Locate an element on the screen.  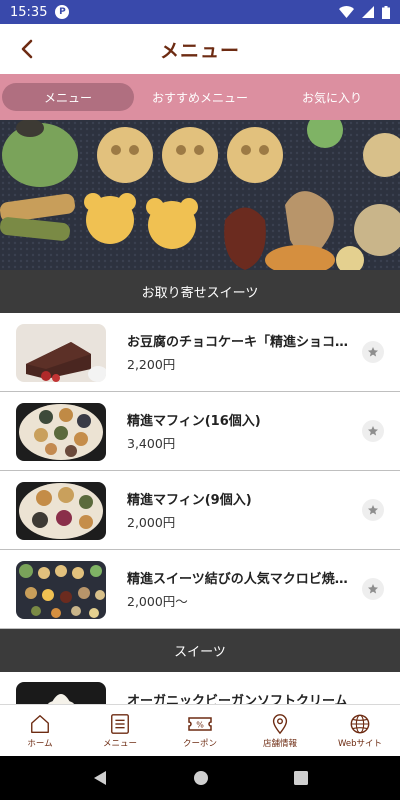
bottom-navigation: ホーム メニュー % クーポン 店舗情報 Webサイト is located at coordinates (200, 730).